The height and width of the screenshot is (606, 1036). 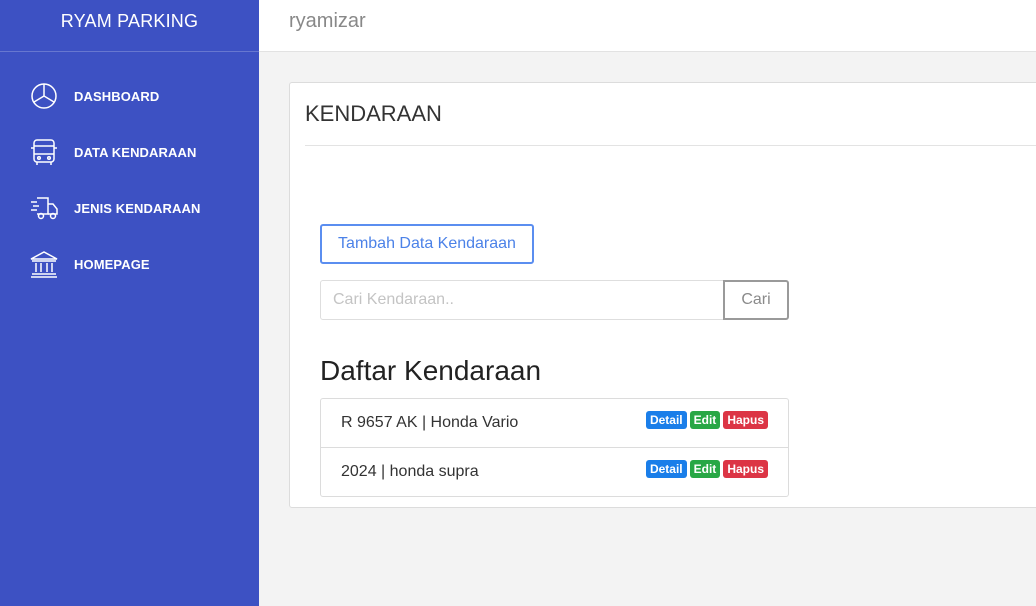 I want to click on list-item: 2024 | honda supra Detail Edit Hapus, so click(x=554, y=472).